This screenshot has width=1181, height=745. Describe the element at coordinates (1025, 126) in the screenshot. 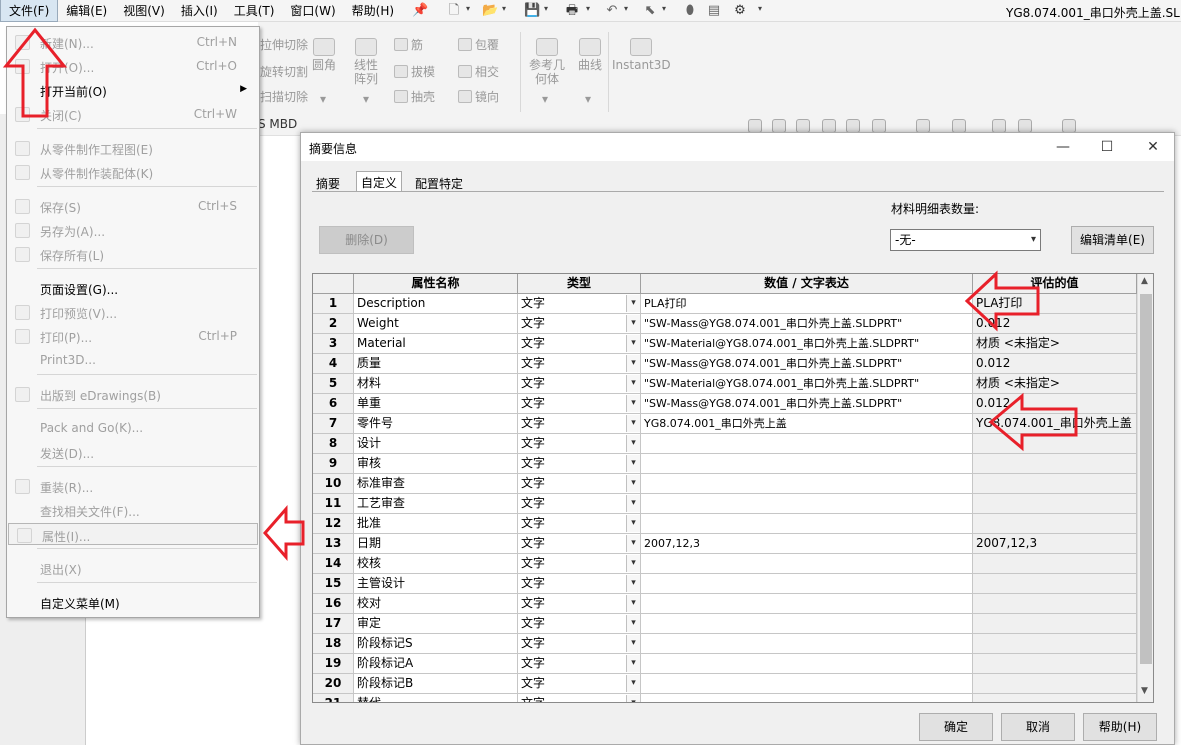

I see `scene-icon` at that location.